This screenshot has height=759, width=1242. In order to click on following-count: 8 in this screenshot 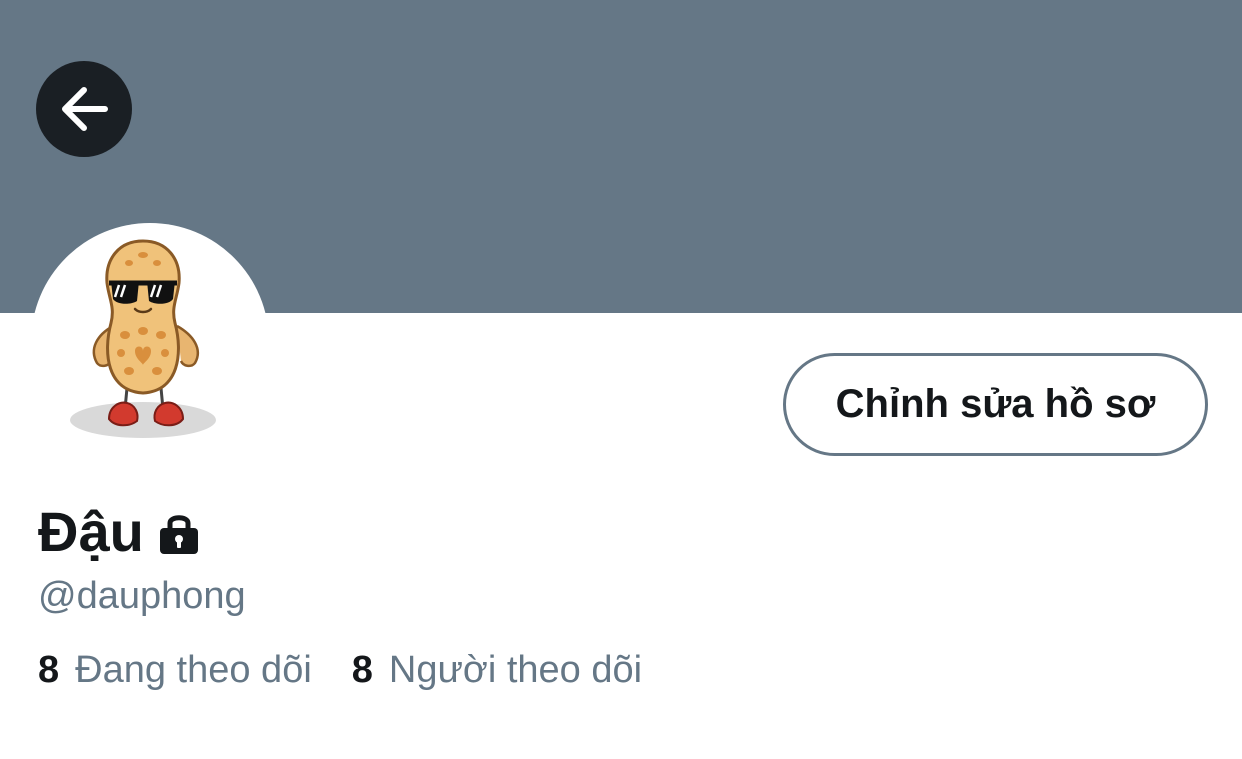, I will do `click(49, 670)`.